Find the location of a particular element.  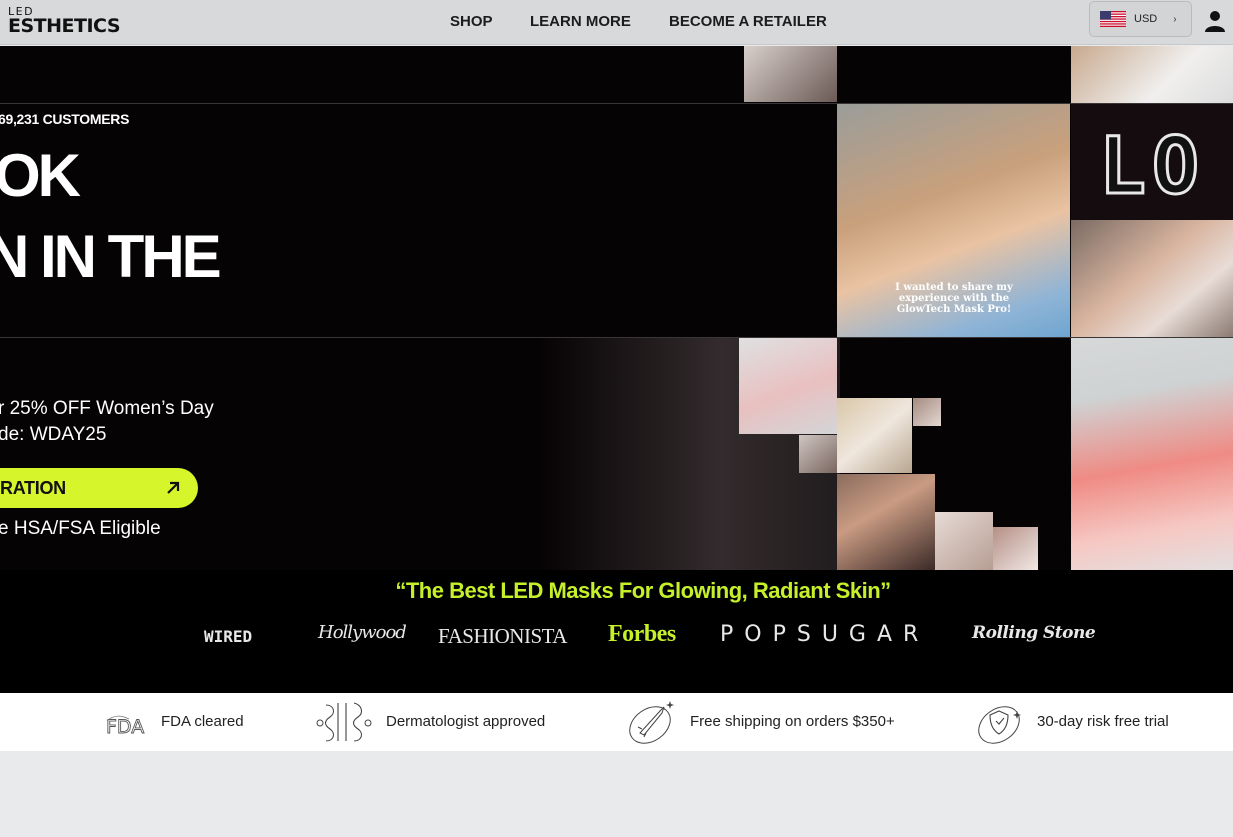

us-flag-icon is located at coordinates (1113, 19).